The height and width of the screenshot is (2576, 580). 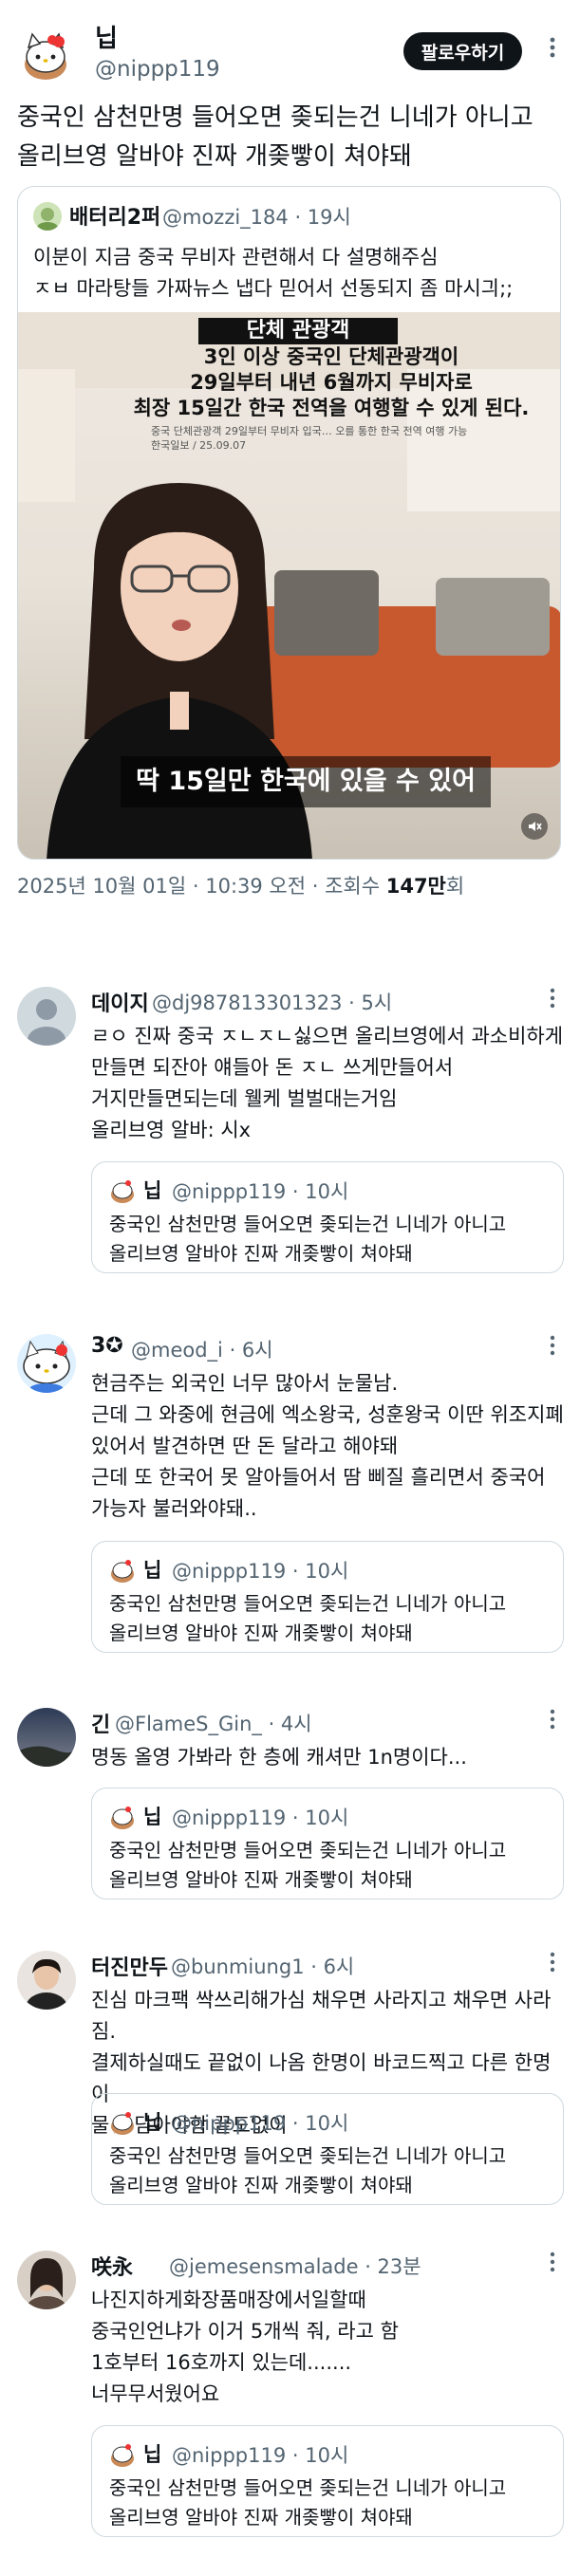 I want to click on hello-kitty-icon, so click(x=45, y=56).